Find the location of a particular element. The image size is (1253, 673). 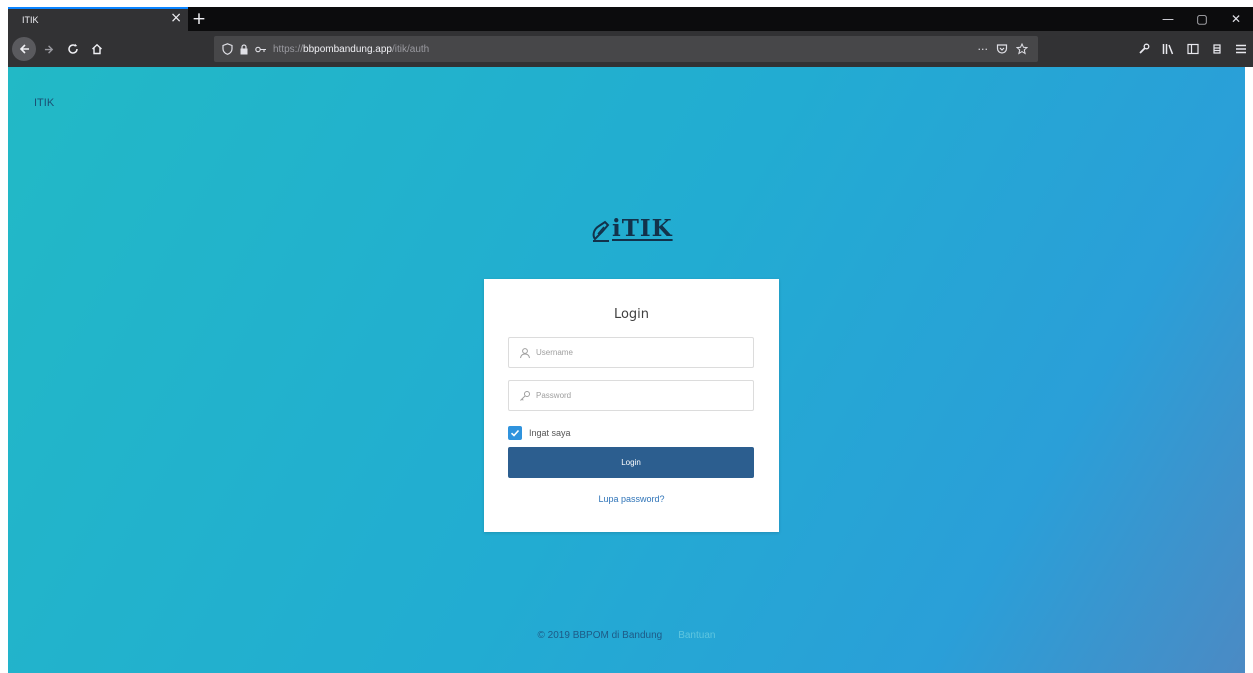

url-actions: ··· is located at coordinates (1008, 49).